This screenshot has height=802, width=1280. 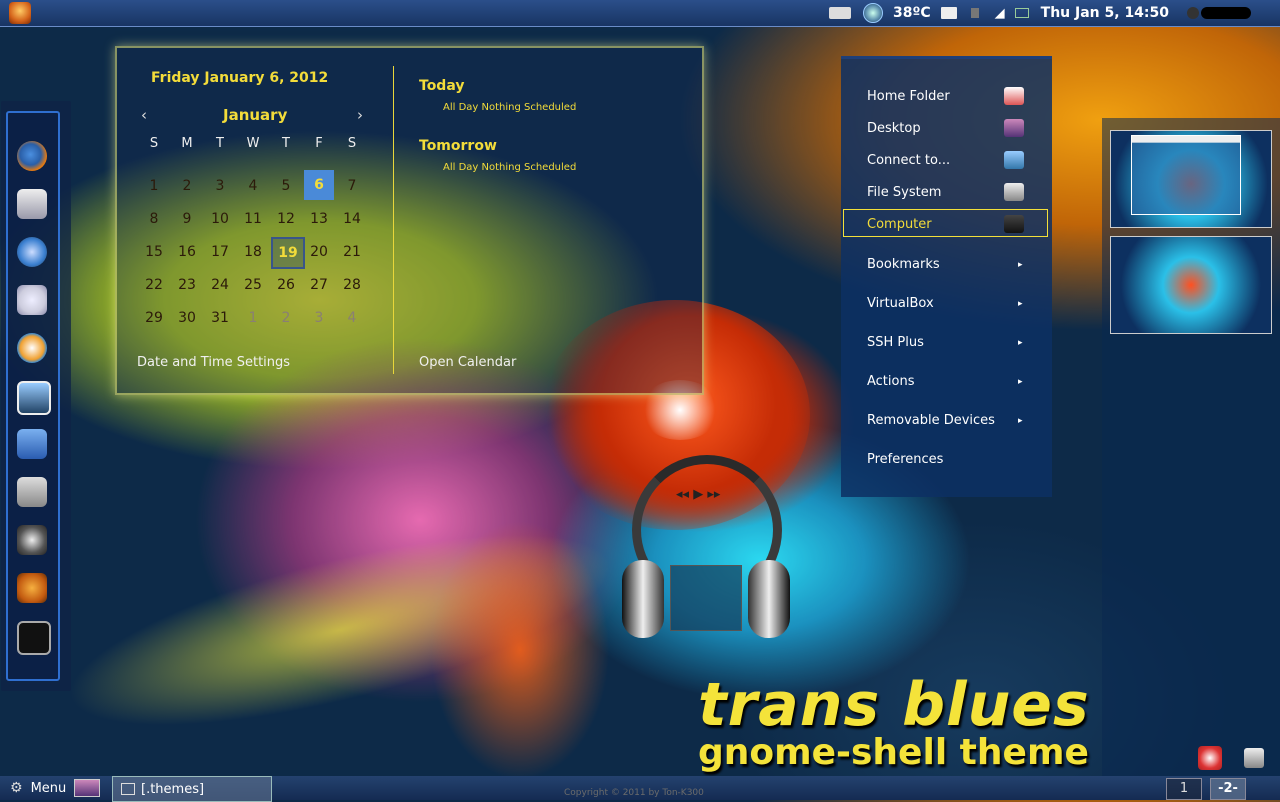 What do you see at coordinates (220, 219) in the screenshot?
I see `calendar-day: 10` at bounding box center [220, 219].